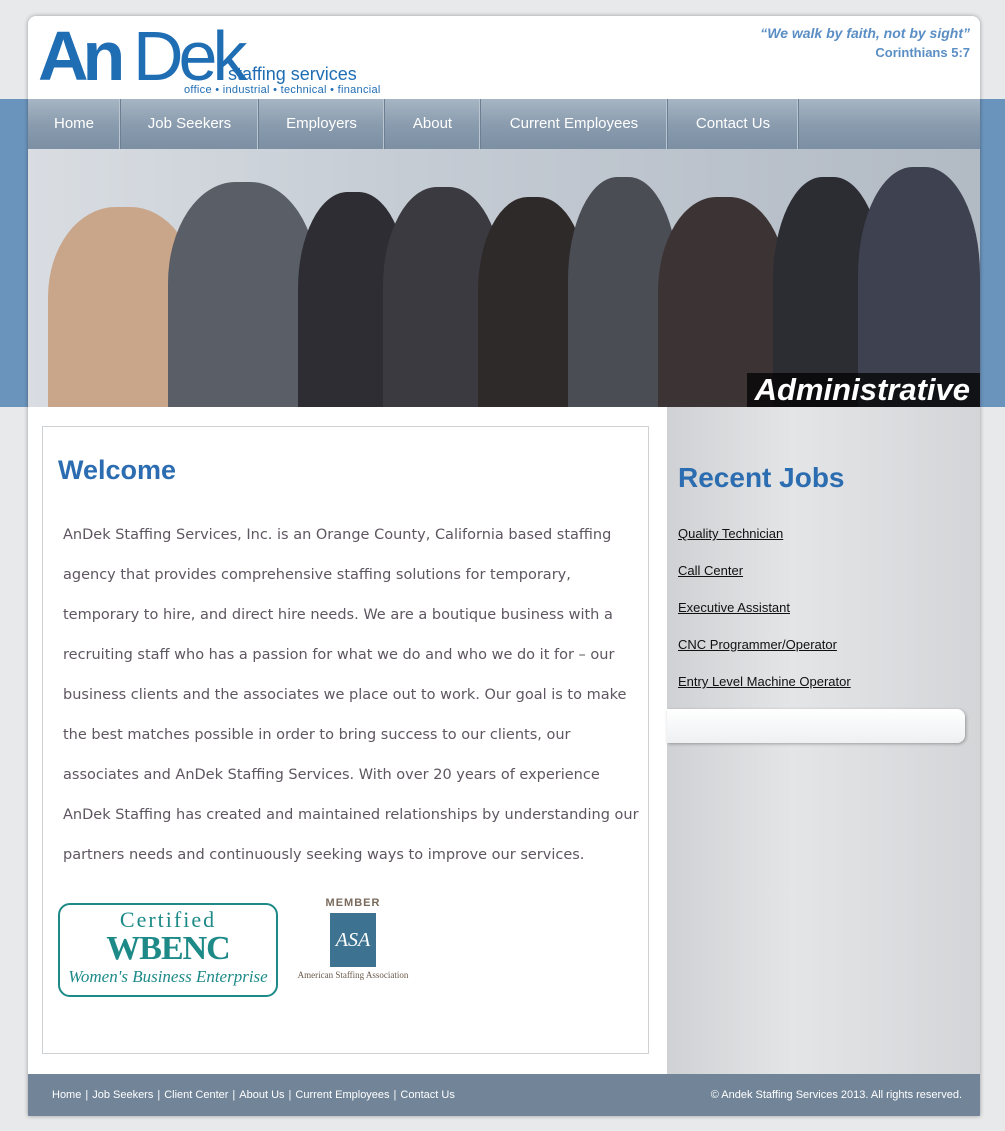  What do you see at coordinates (865, 33) in the screenshot?
I see `quote-text: “We walk by faith, not by sight”` at bounding box center [865, 33].